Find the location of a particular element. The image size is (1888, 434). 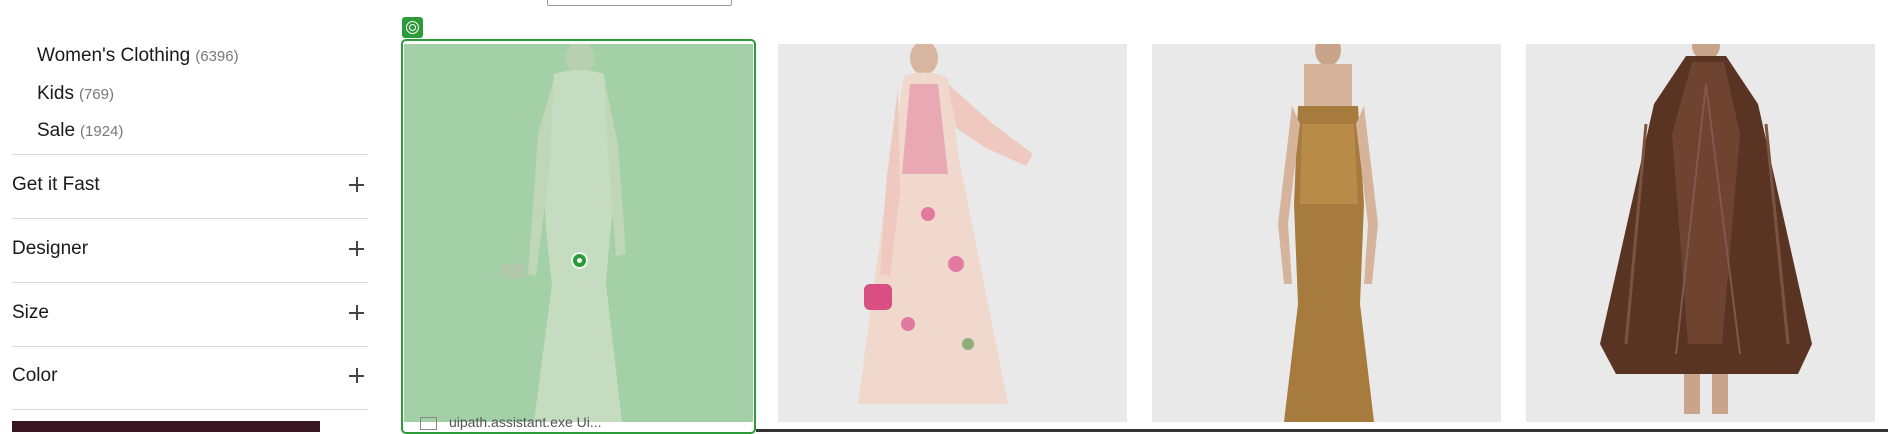

category-kids: Kids (769) is located at coordinates (75, 94).